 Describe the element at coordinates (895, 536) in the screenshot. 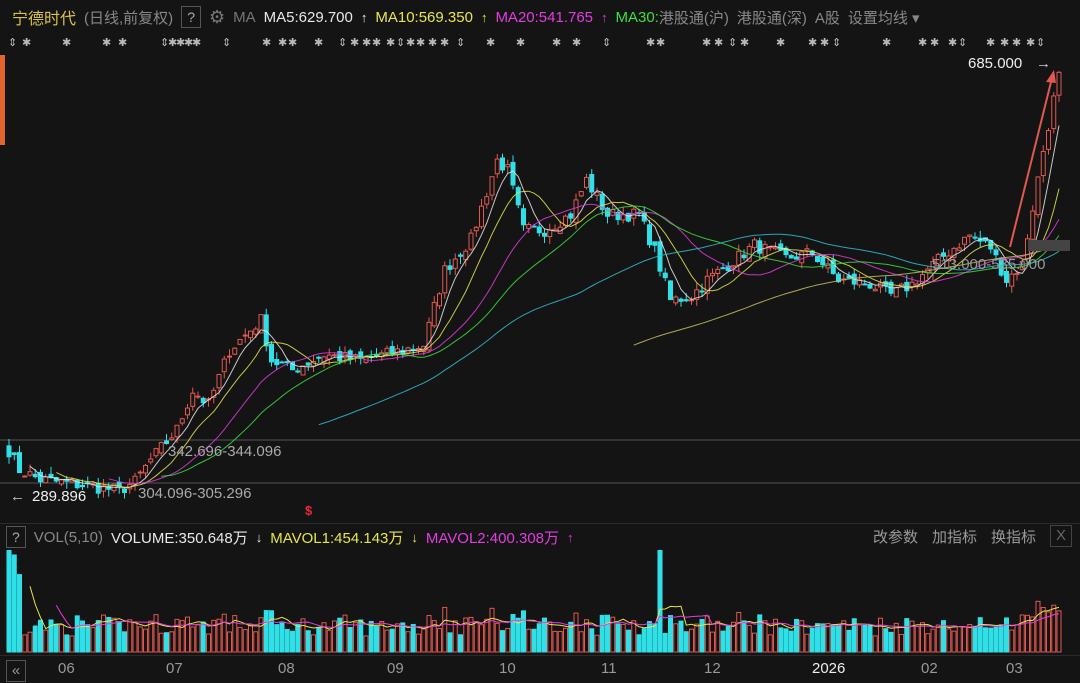

I see `change-params-button: 改参数` at that location.